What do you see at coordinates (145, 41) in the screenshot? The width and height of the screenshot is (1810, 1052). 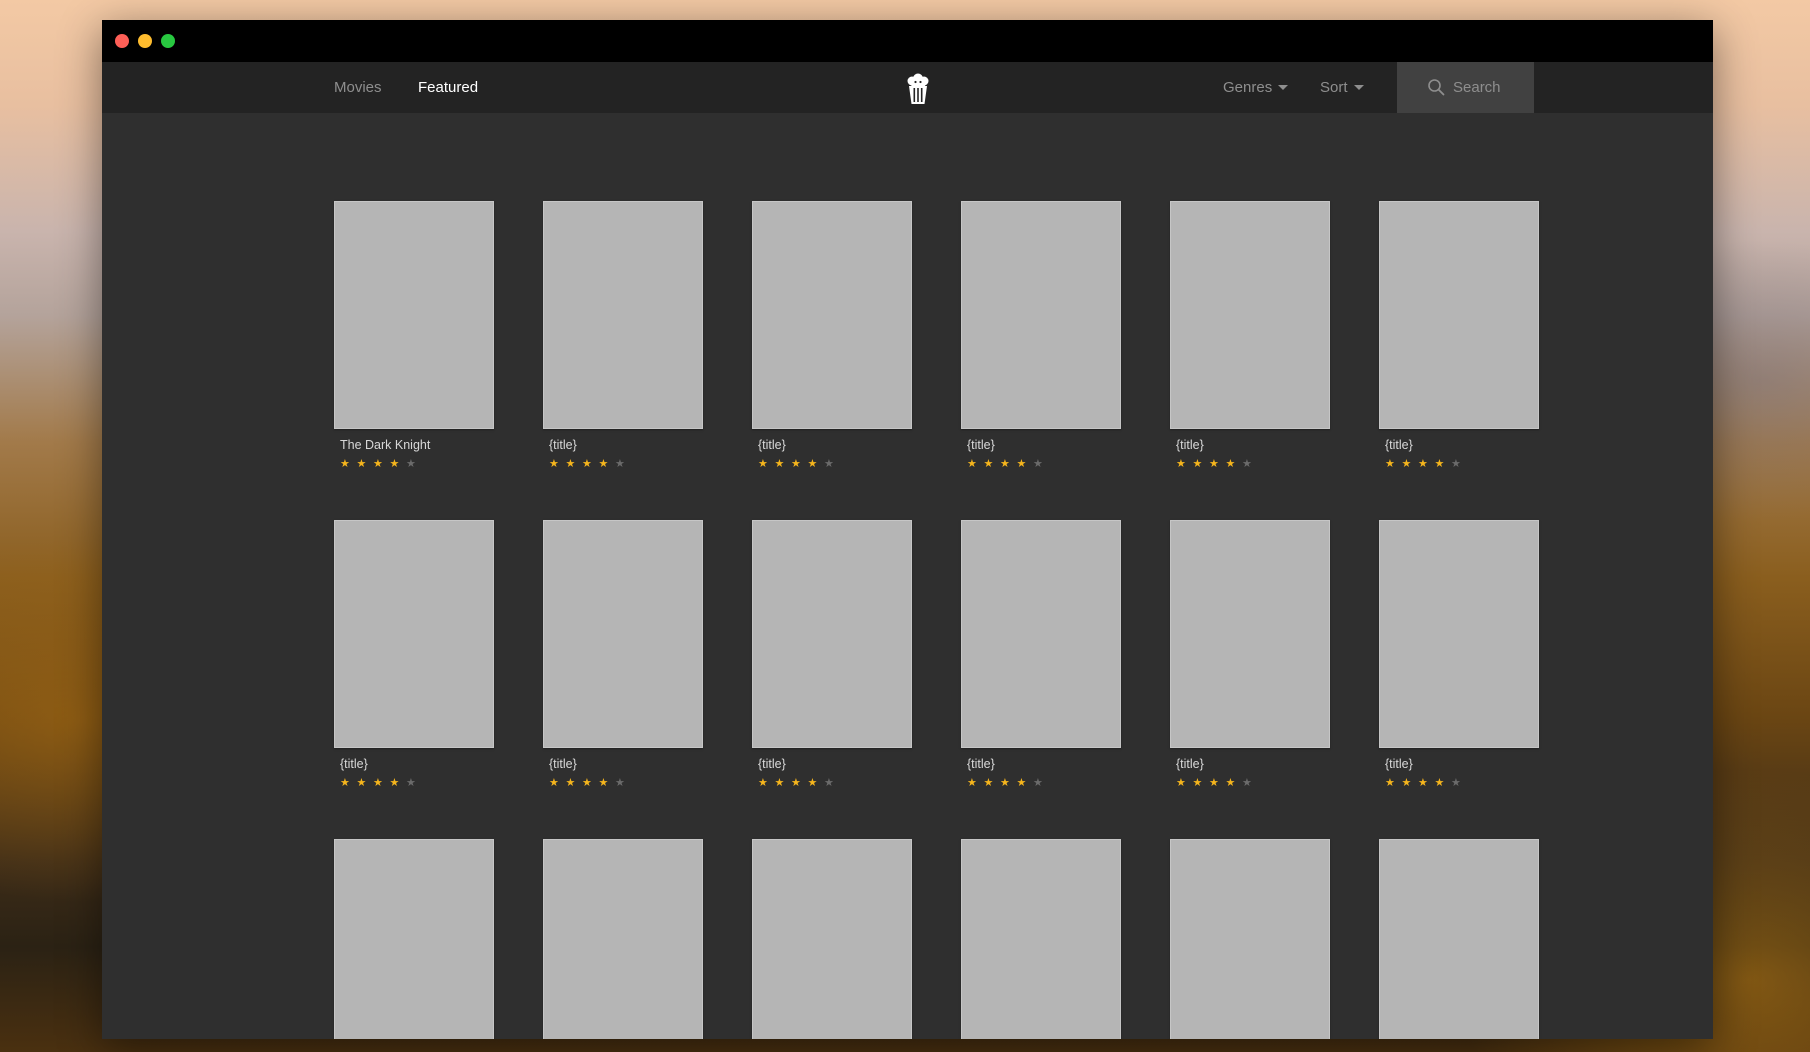 I see `minimize-window-button` at bounding box center [145, 41].